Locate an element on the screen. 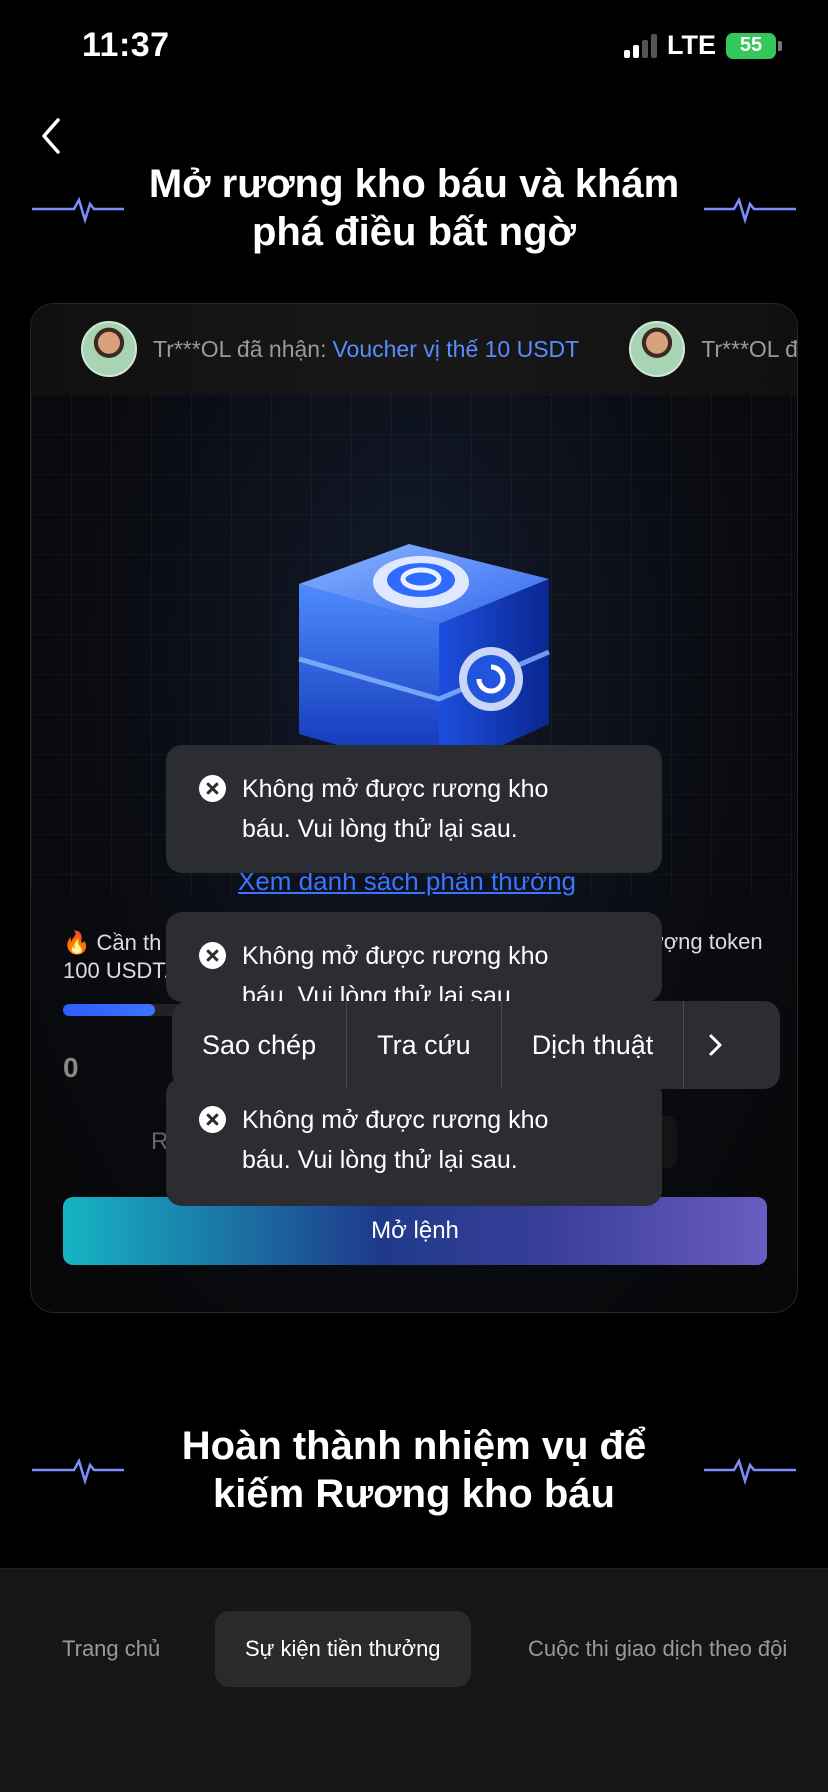  status-indicators: LTE 55 is located at coordinates (703, 45).